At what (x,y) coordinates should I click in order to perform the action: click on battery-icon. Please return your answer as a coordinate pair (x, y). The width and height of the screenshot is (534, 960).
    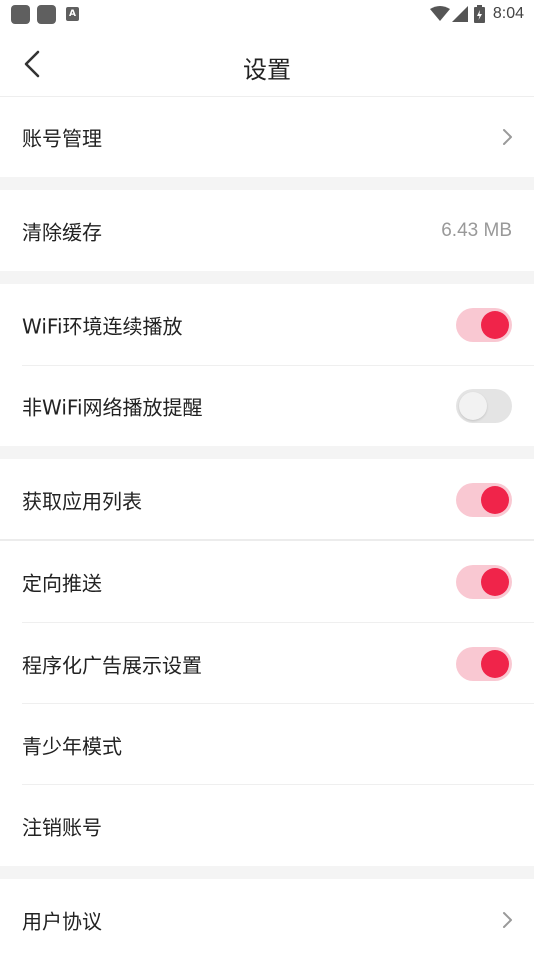
    Looking at the image, I should click on (479, 14).